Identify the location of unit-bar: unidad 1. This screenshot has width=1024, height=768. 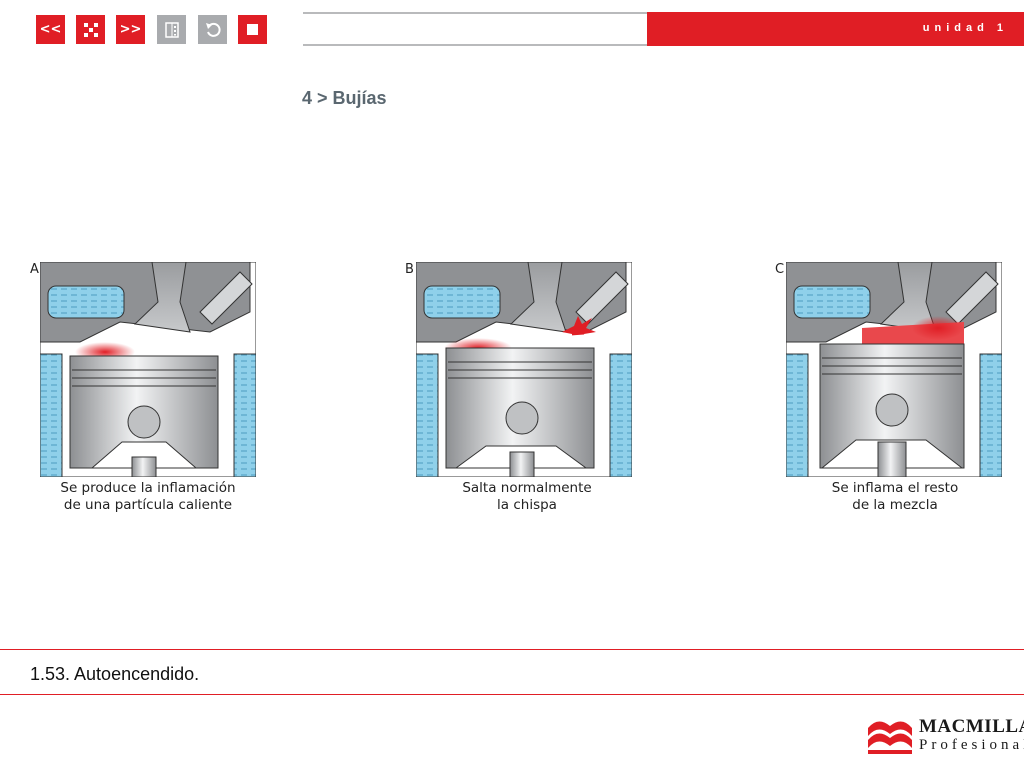
(835, 29).